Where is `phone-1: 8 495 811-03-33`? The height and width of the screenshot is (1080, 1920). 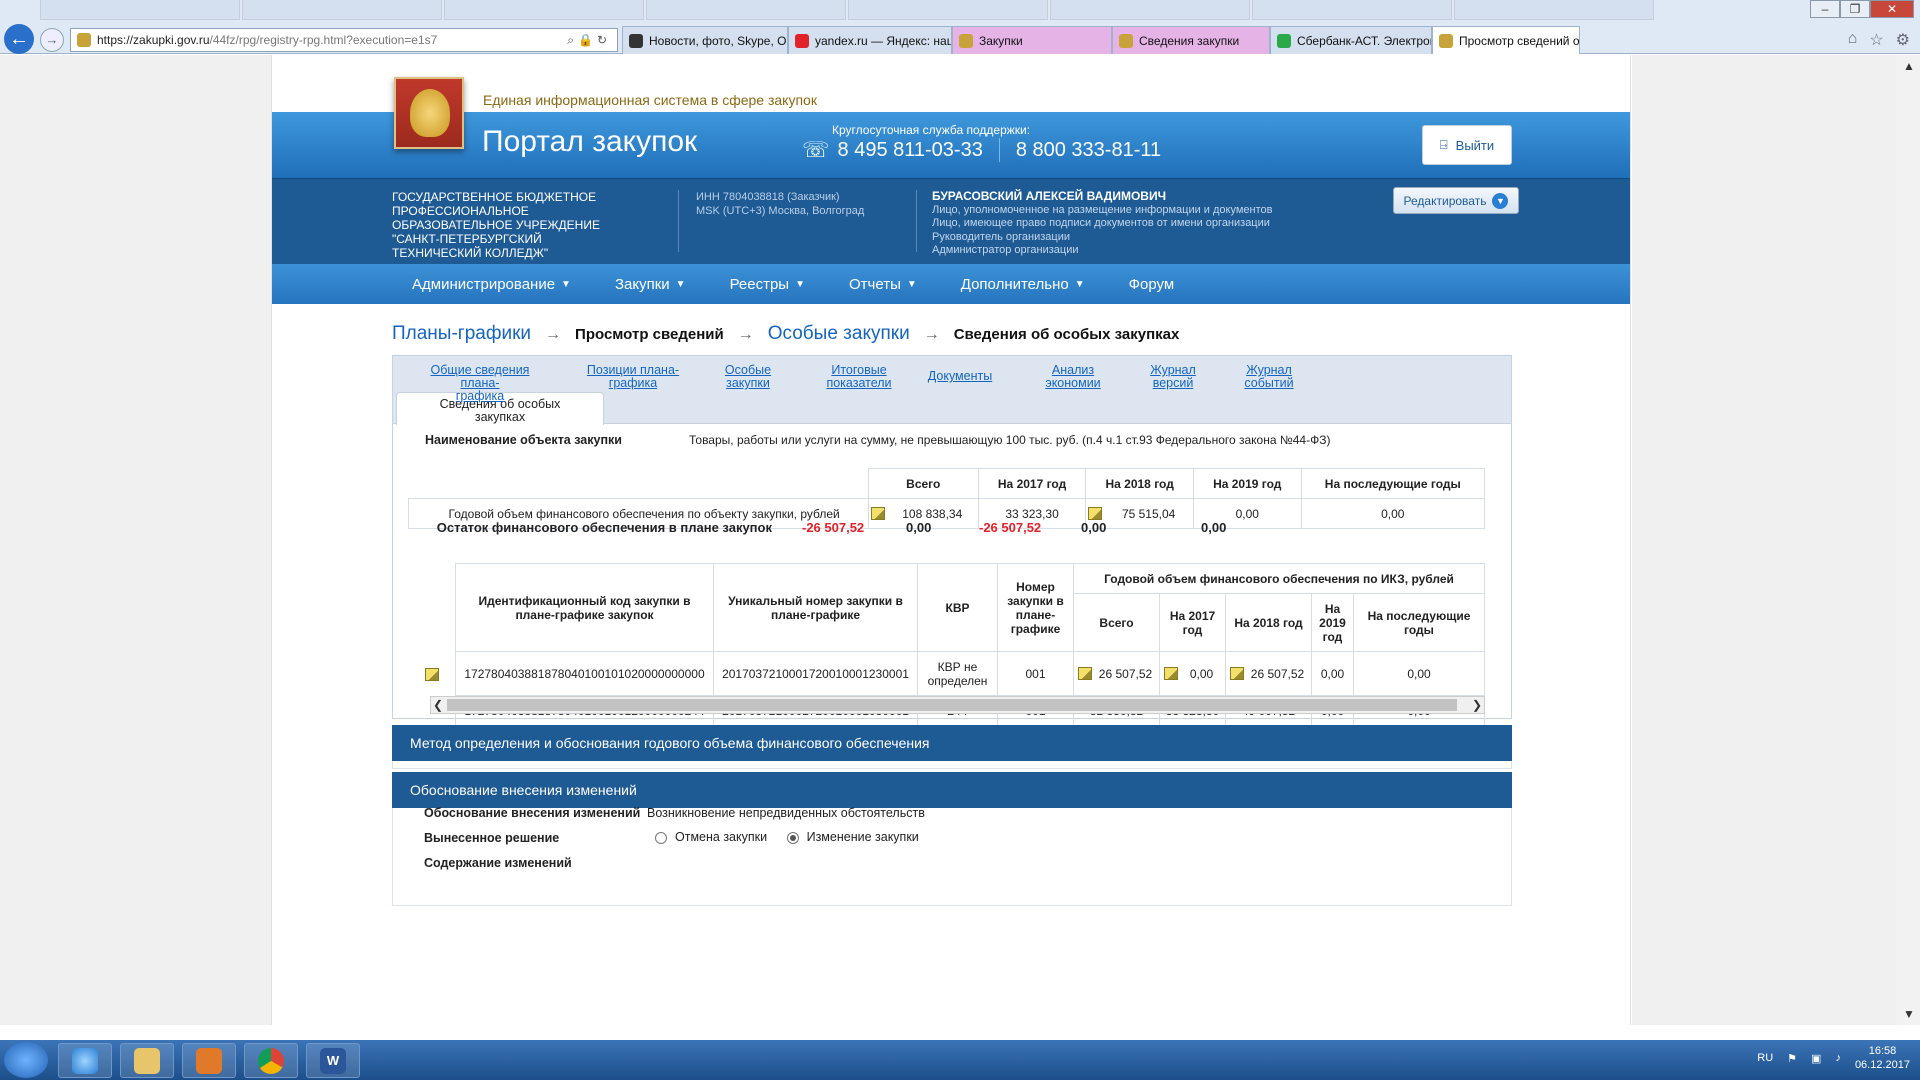 phone-1: 8 495 811-03-33 is located at coordinates (910, 149).